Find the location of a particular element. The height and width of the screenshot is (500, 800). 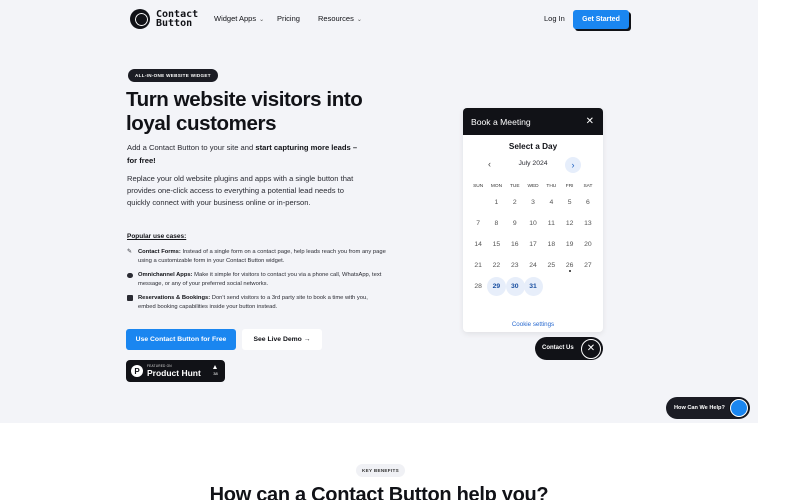

logo-line-2: Button is located at coordinates (174, 23).